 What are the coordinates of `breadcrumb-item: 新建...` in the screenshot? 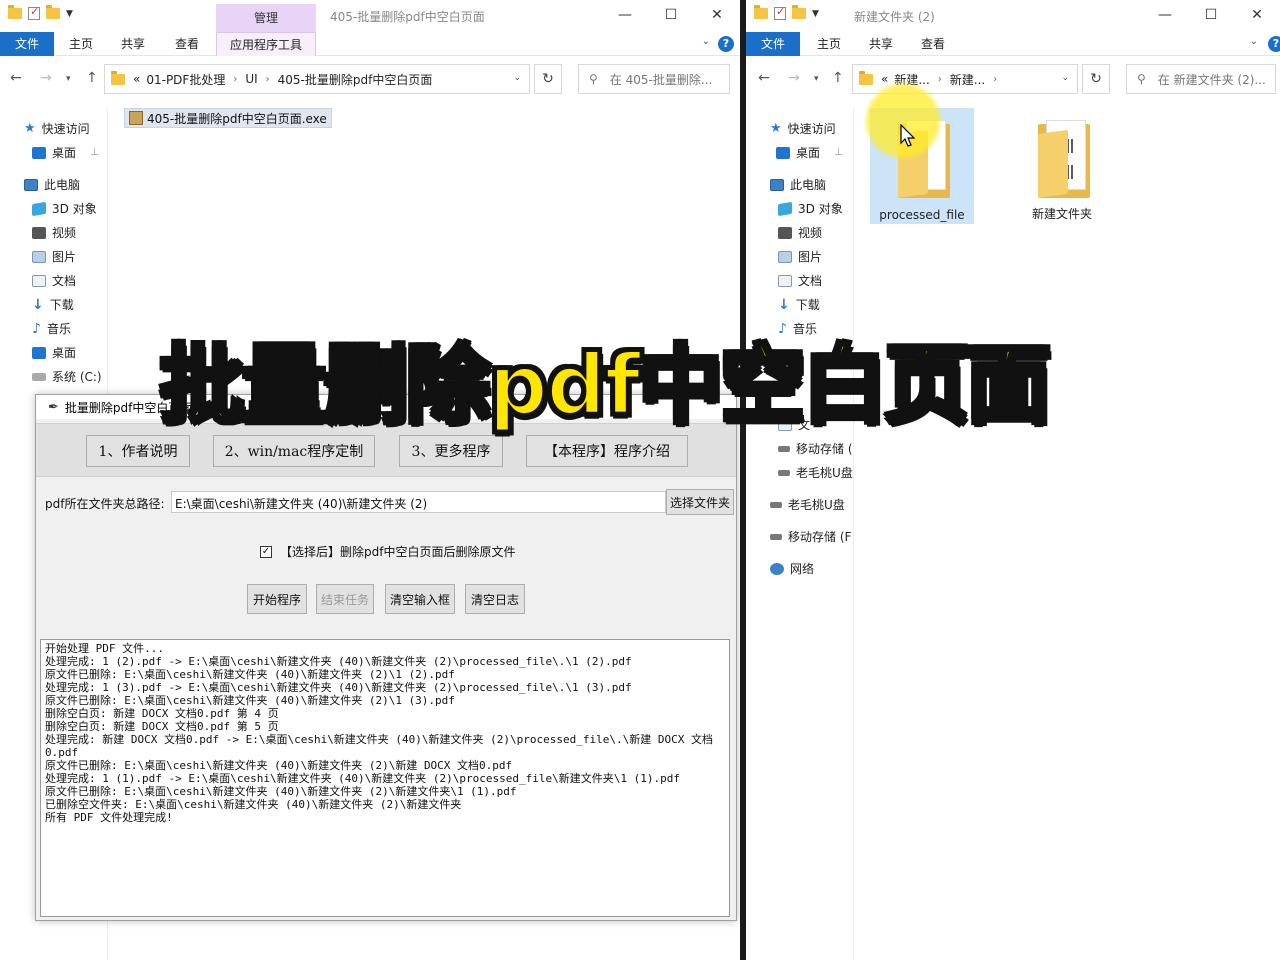 It's located at (967, 79).